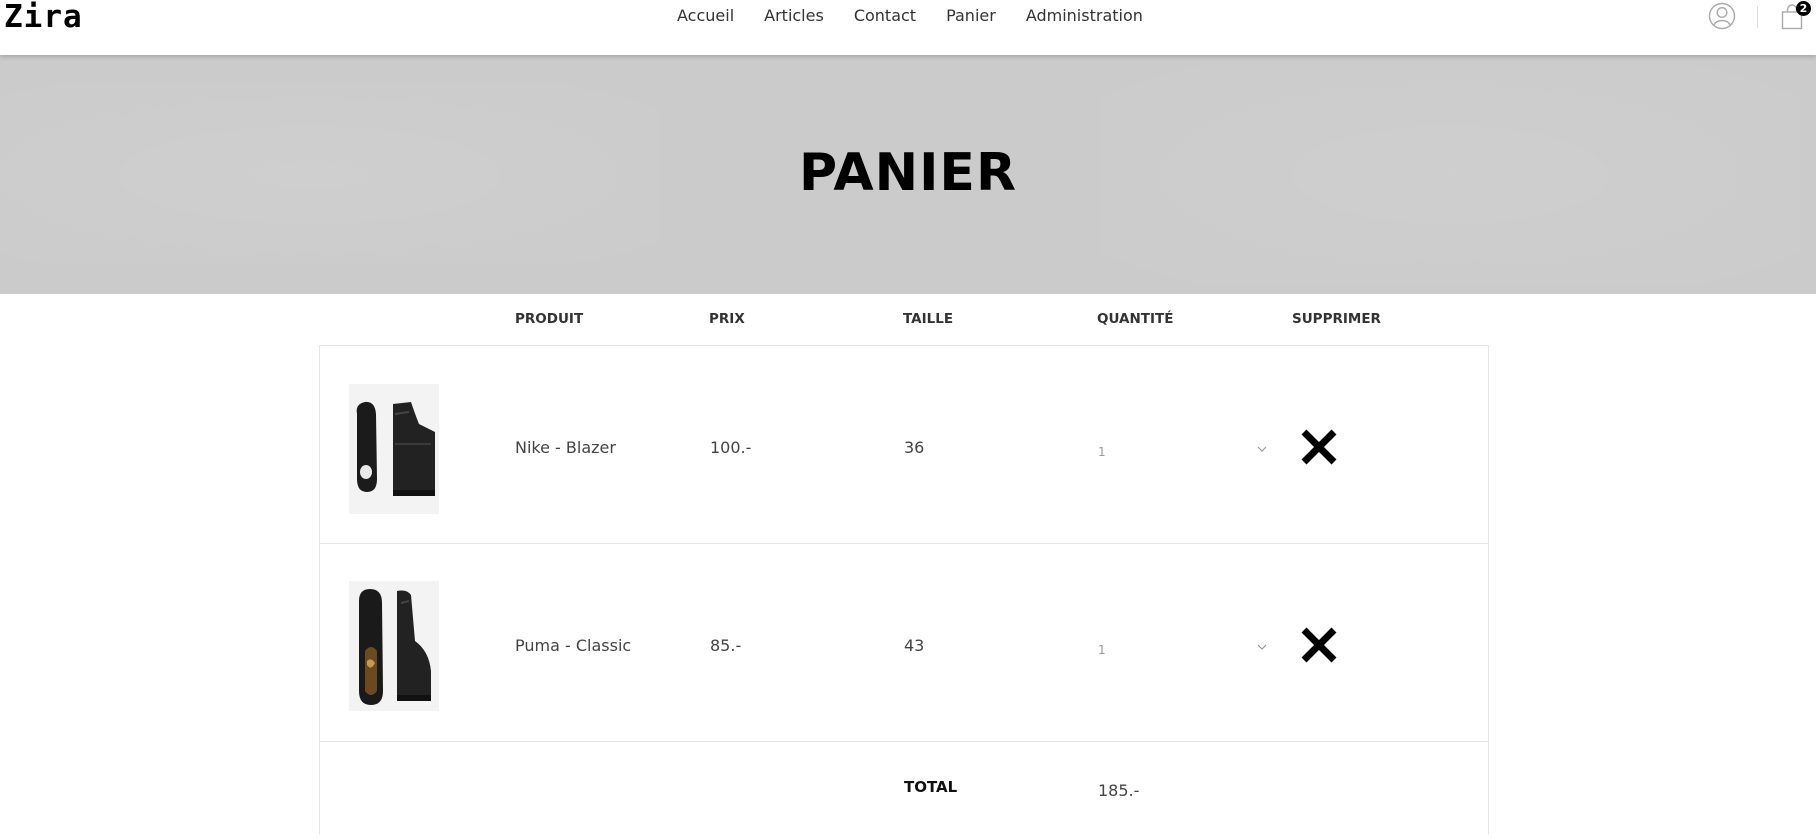 The width and height of the screenshot is (1816, 839). Describe the element at coordinates (1757, 17) in the screenshot. I see `header-divider` at that location.